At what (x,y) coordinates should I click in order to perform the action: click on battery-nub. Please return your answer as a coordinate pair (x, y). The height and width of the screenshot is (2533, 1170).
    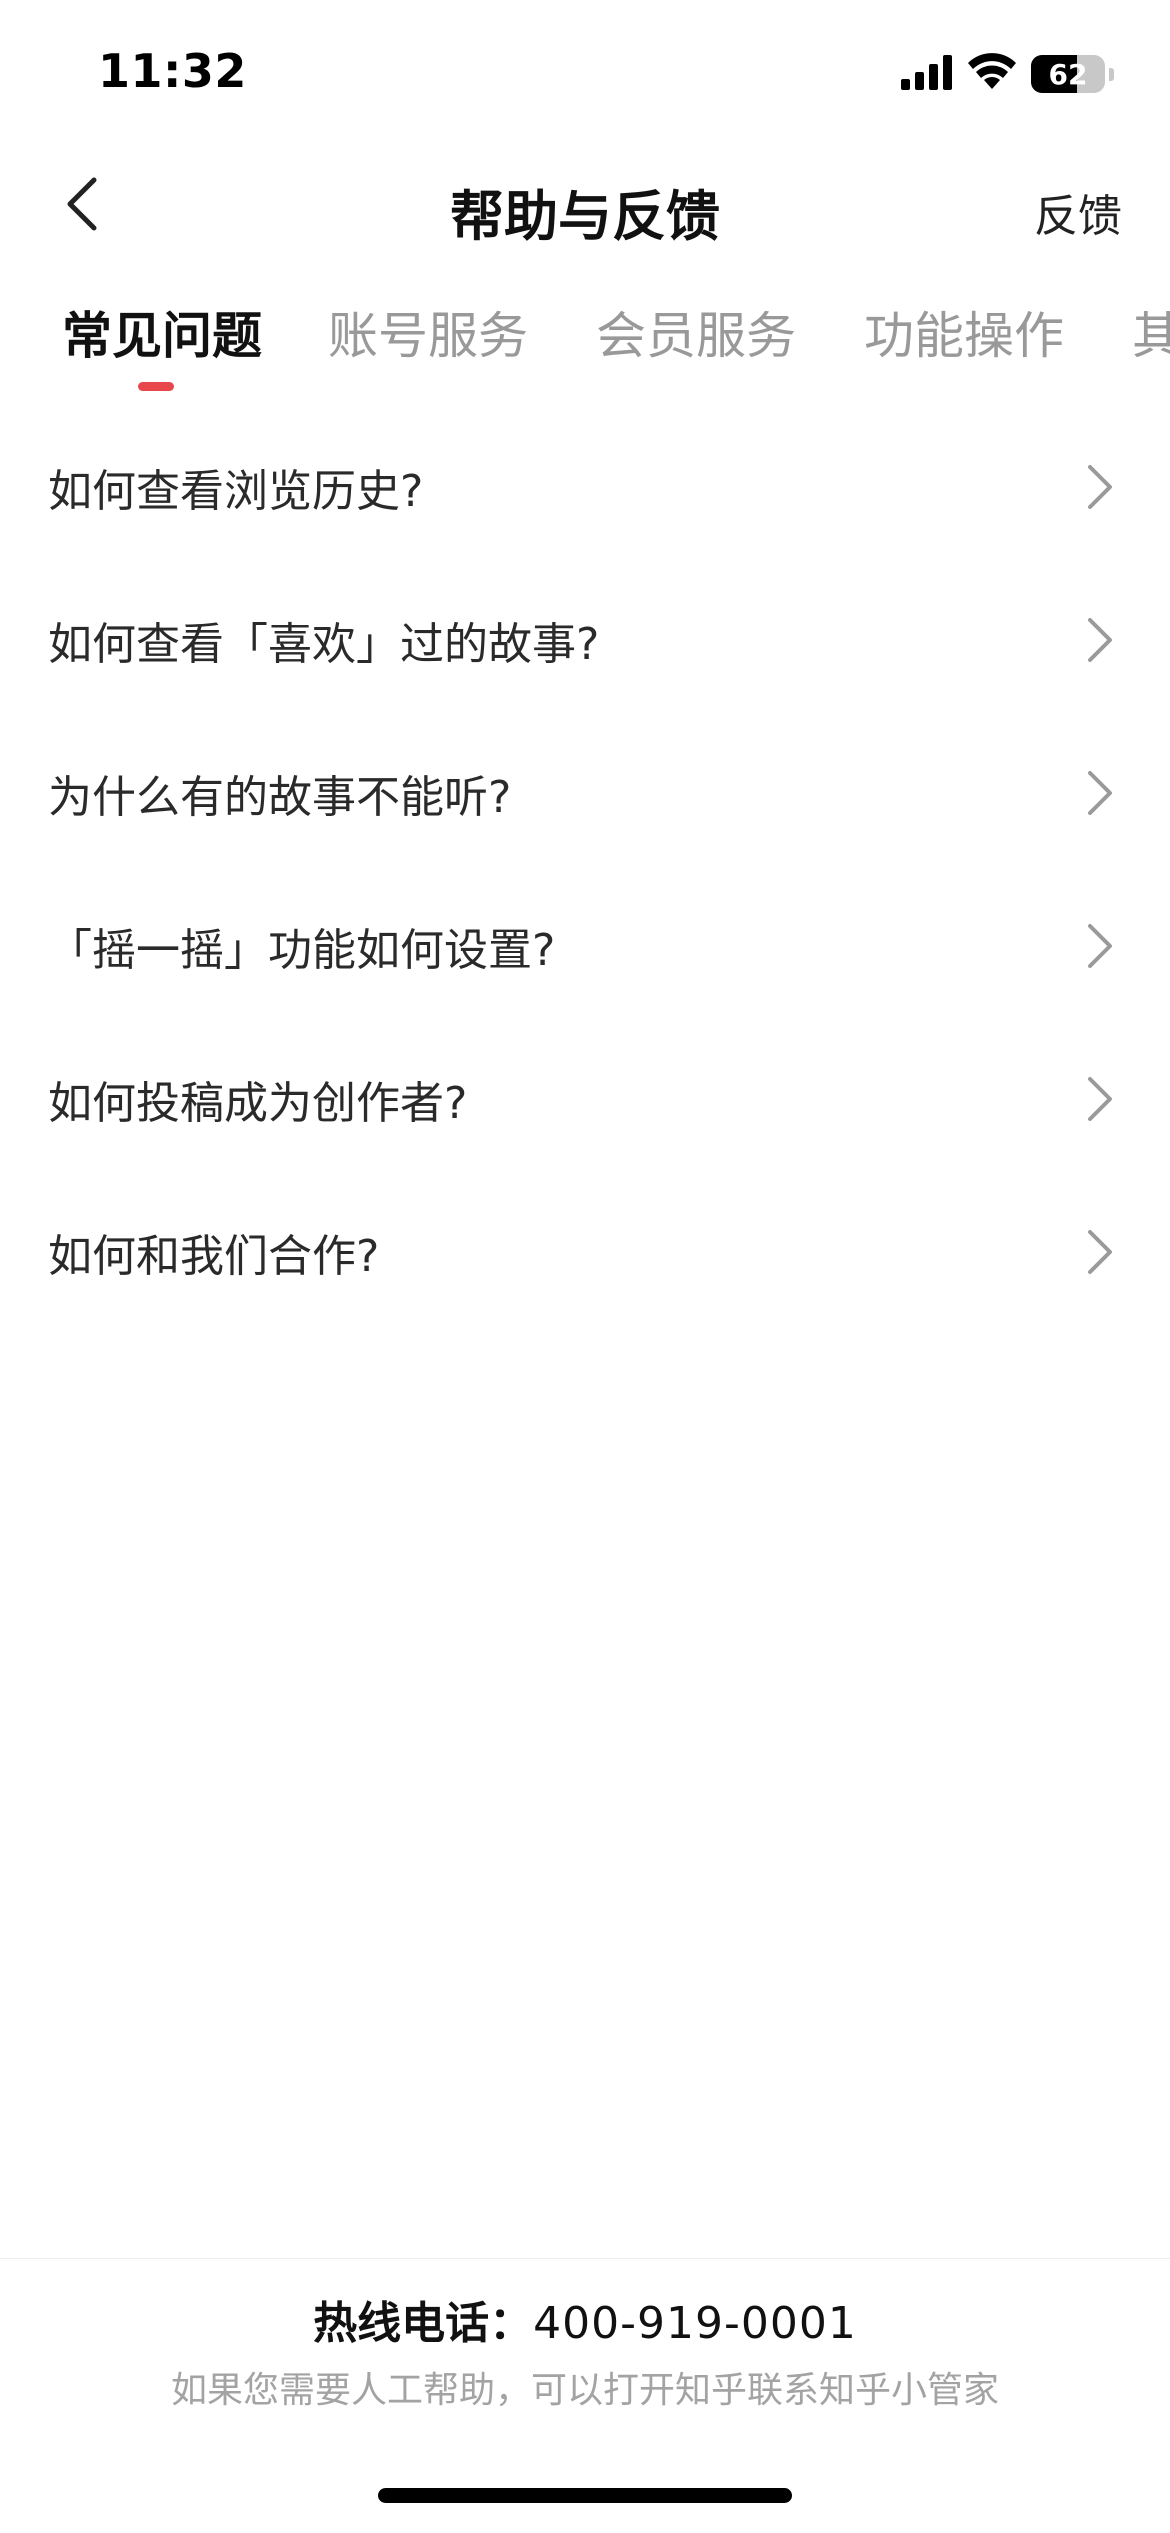
    Looking at the image, I should click on (1111, 74).